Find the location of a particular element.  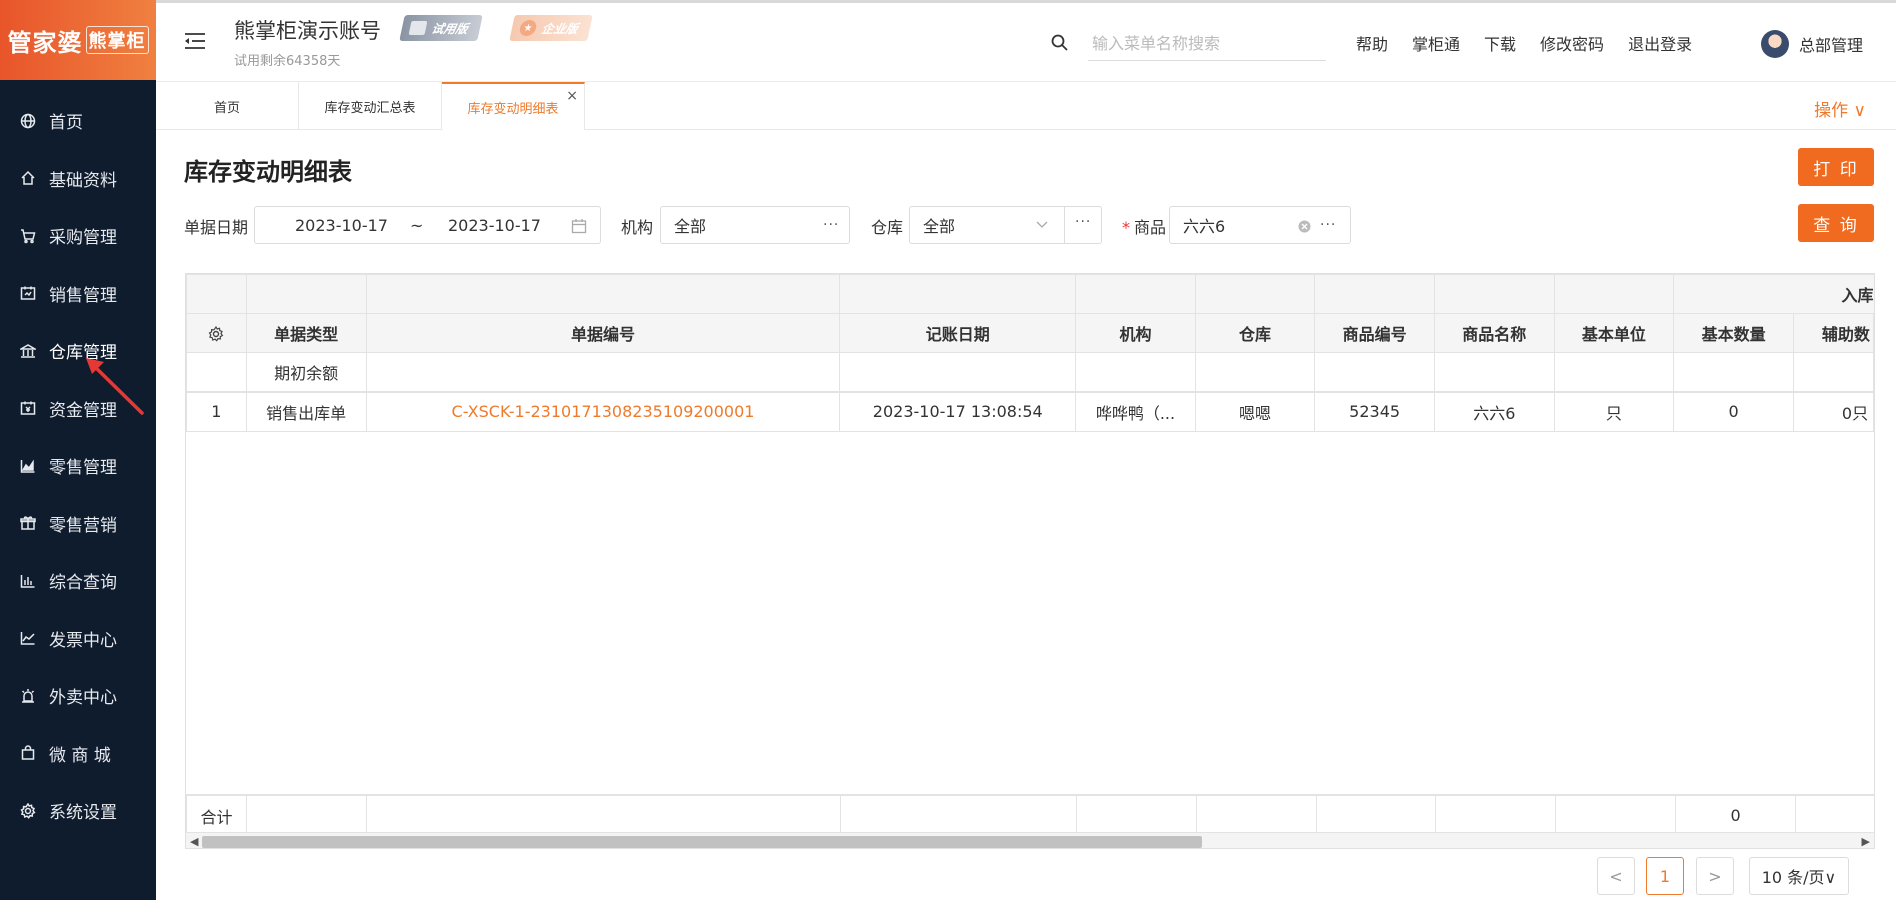

date-to: 2023-10-17 is located at coordinates (494, 225).